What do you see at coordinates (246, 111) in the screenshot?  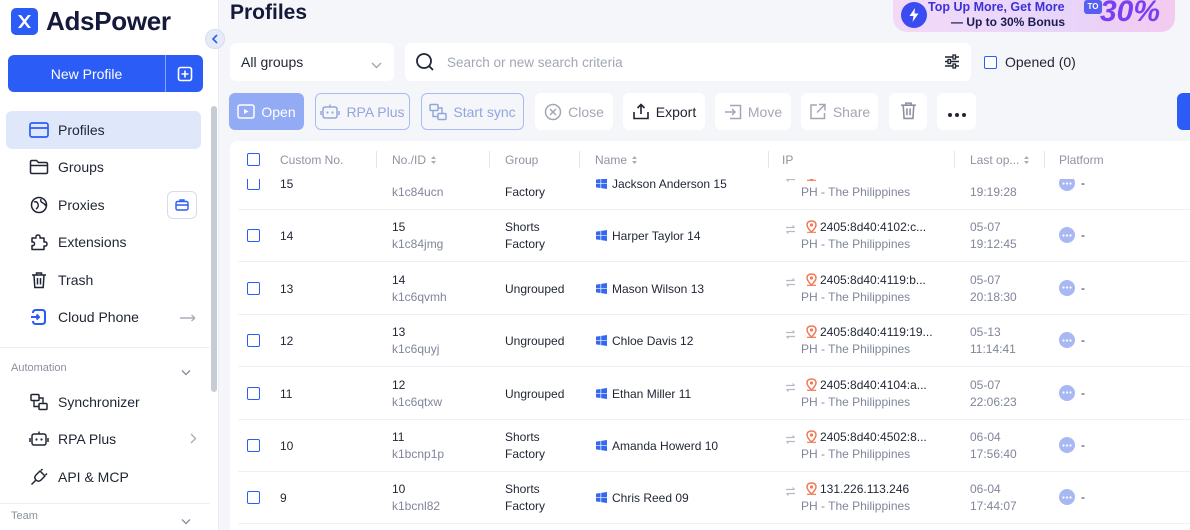 I see `browser-window-icon` at bounding box center [246, 111].